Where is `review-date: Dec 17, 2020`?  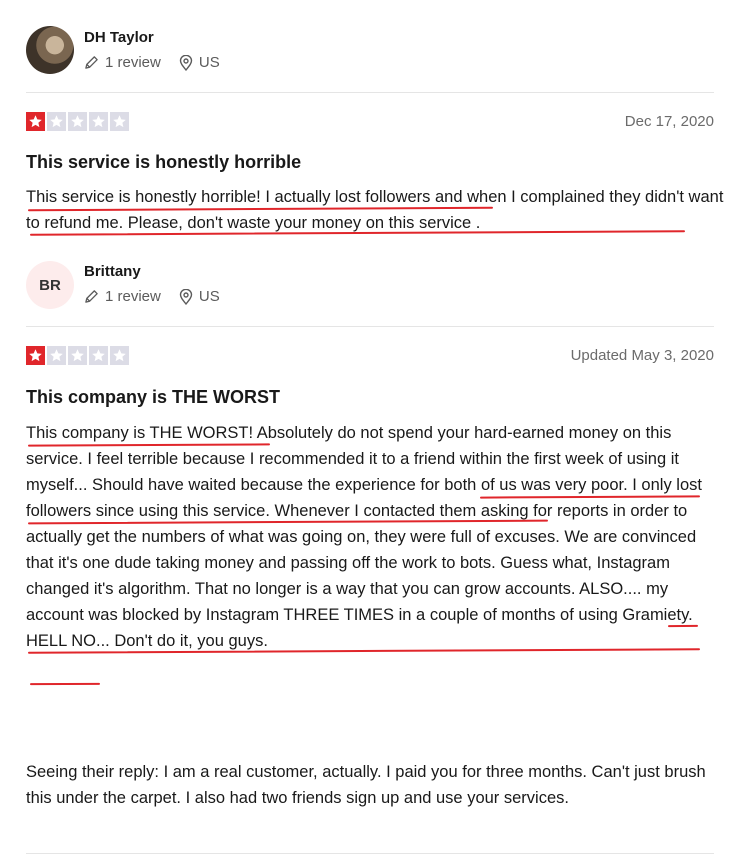 review-date: Dec 17, 2020 is located at coordinates (669, 121).